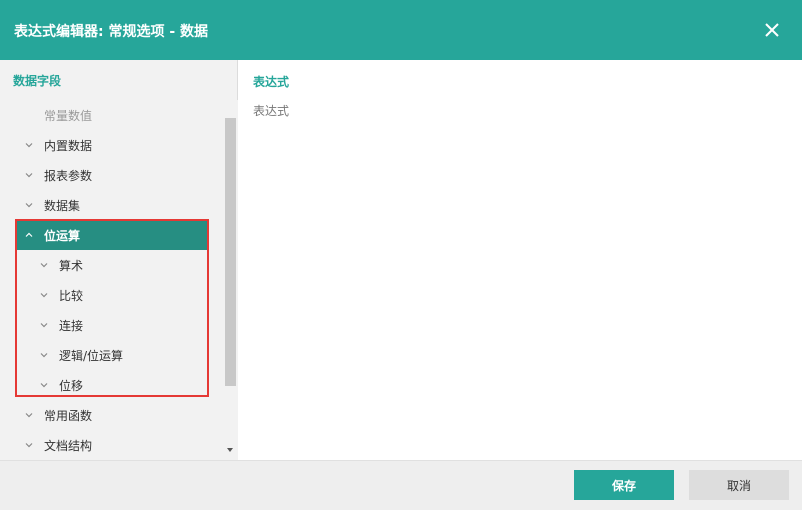 Image resolution: width=802 pixels, height=510 pixels. Describe the element at coordinates (71, 295) in the screenshot. I see `tree-item-label: 比较` at that location.